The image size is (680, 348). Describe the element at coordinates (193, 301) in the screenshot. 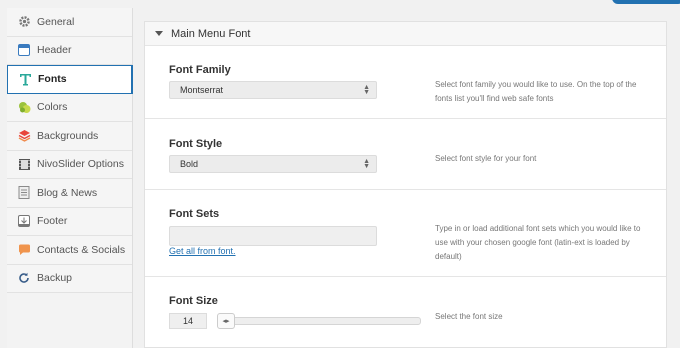

I see `font-size-label: Font Size` at that location.